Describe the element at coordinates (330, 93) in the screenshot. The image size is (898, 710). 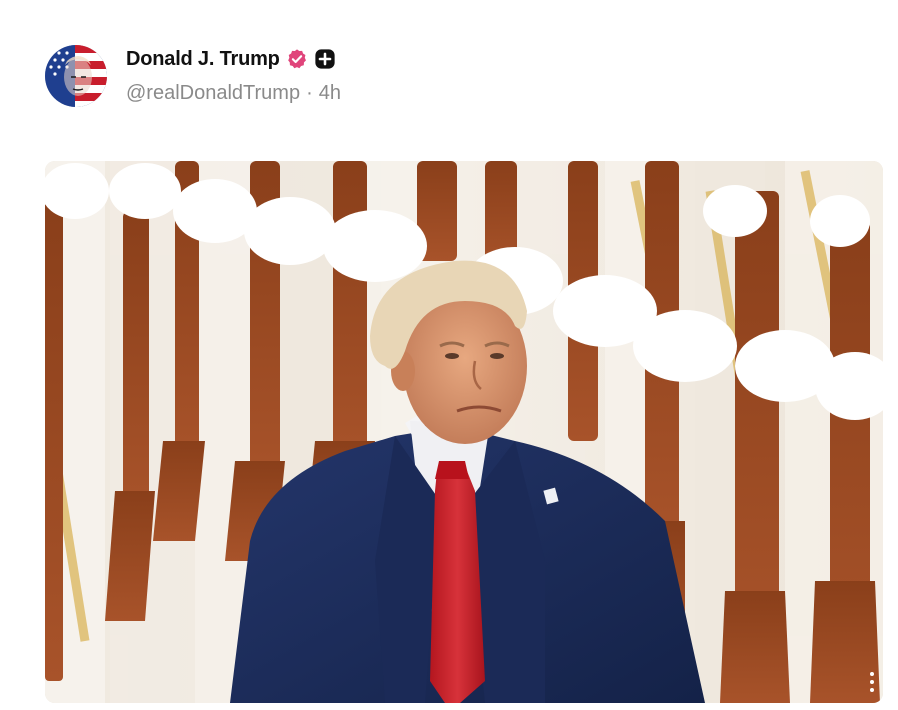
I see `post-timestamp: 4h` at that location.